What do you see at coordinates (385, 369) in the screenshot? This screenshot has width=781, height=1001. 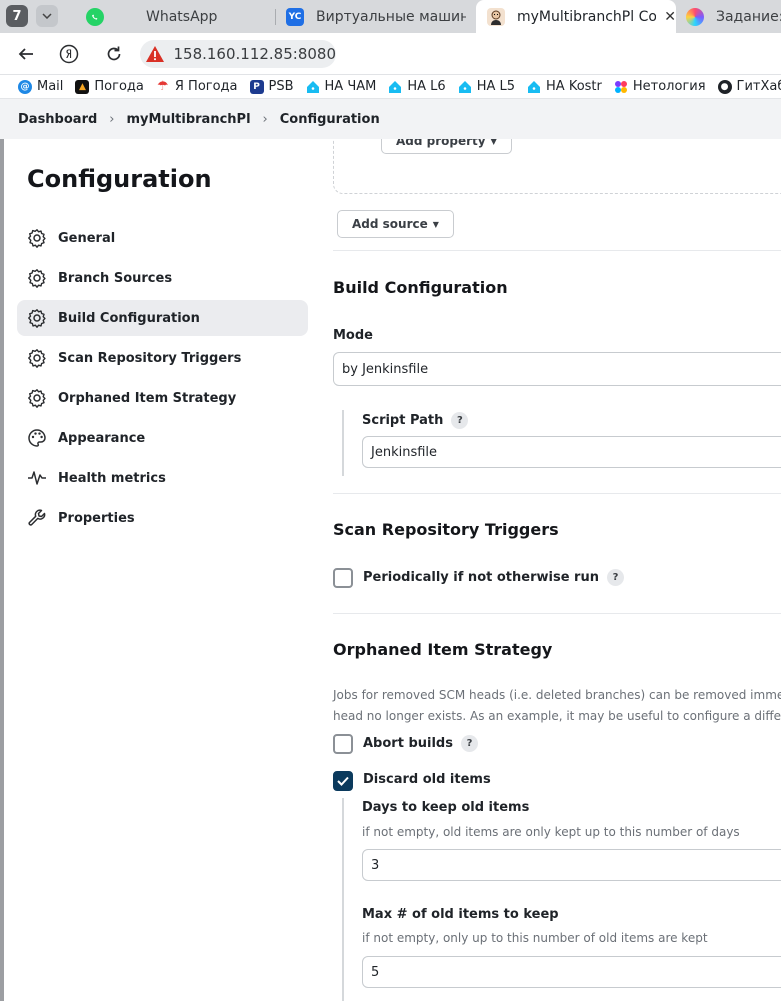 I see `mode-value: by Jenkinsfile` at bounding box center [385, 369].